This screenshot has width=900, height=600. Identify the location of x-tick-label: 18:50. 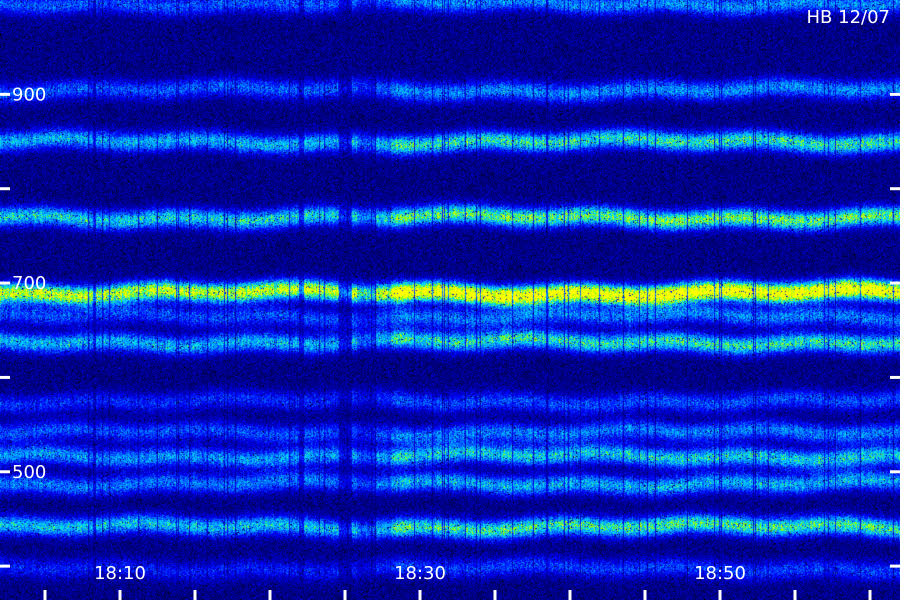
(720, 573).